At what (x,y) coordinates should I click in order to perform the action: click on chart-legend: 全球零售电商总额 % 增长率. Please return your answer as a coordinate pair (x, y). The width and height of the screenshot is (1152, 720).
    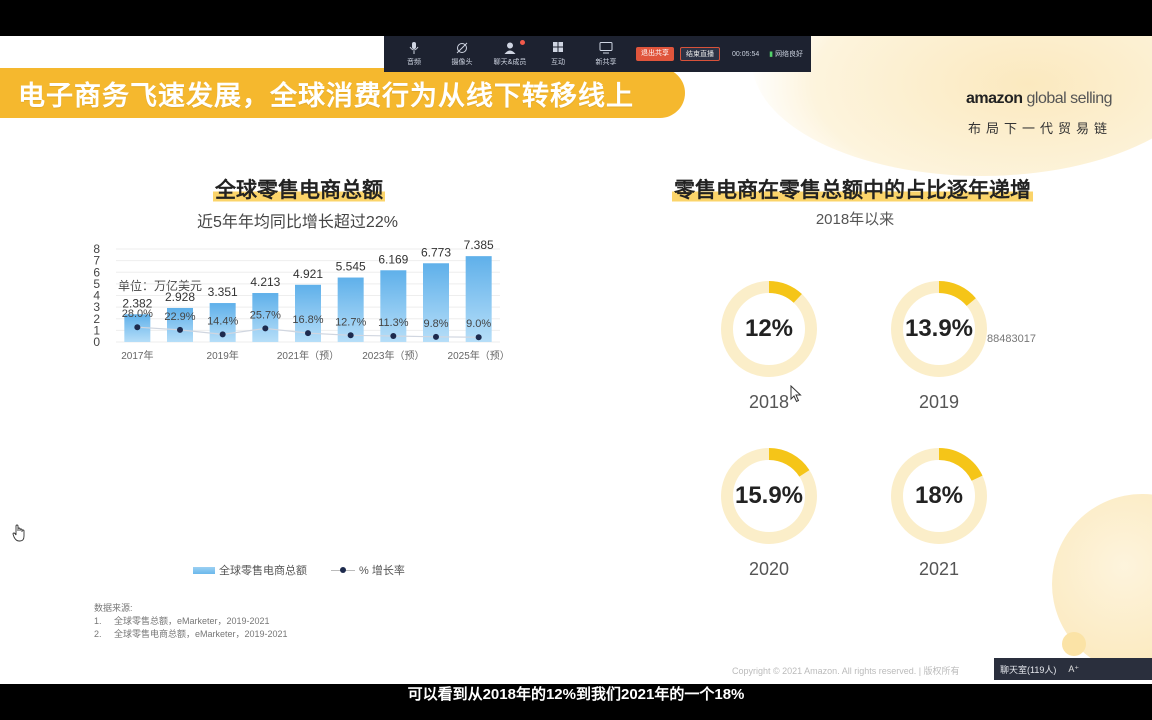
    Looking at the image, I should click on (299, 570).